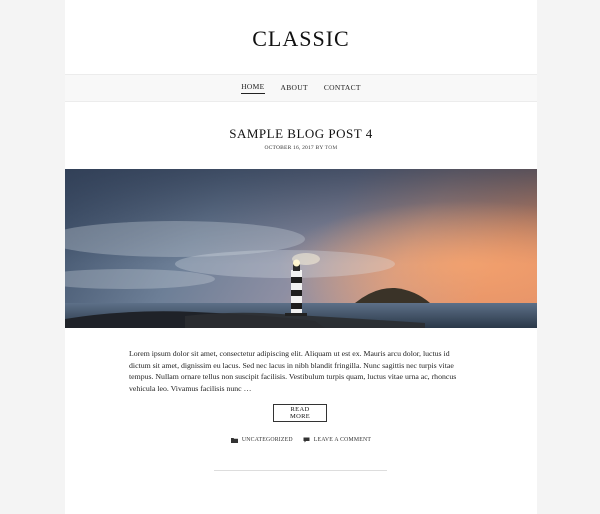 This screenshot has height=514, width=600. Describe the element at coordinates (301, 134) in the screenshot. I see `post-title: SAMPLE BLOG POST 4` at that location.